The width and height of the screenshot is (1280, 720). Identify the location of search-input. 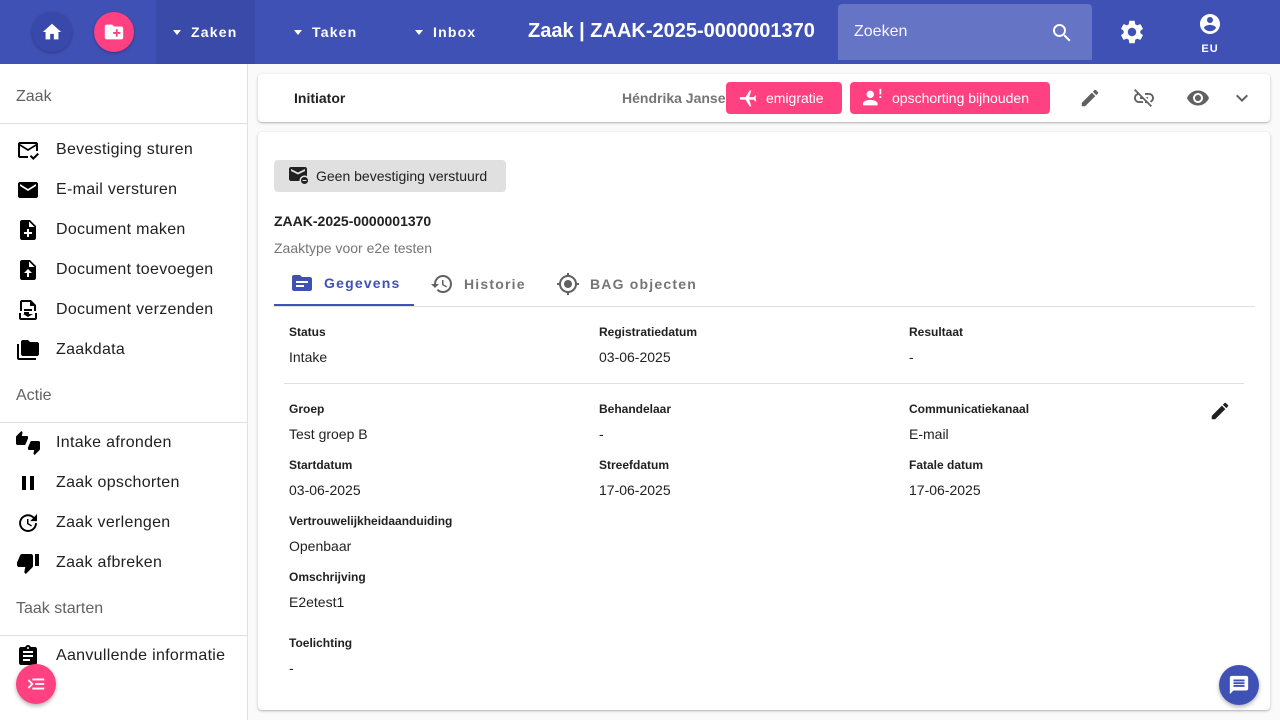
(949, 32).